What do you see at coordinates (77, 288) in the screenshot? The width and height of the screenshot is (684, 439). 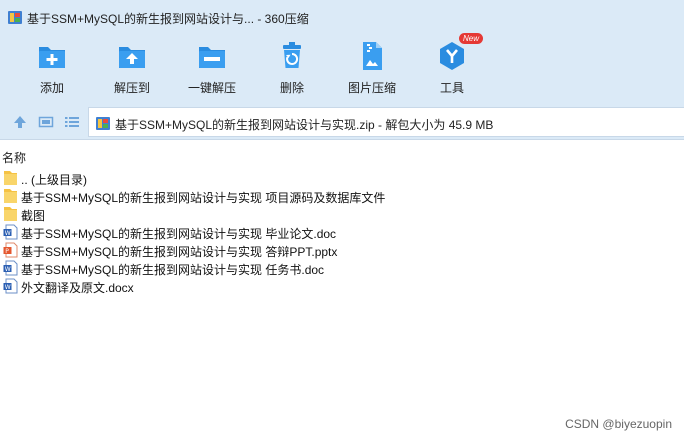 I see `file-name: 外文翻译及原文.docx` at bounding box center [77, 288].